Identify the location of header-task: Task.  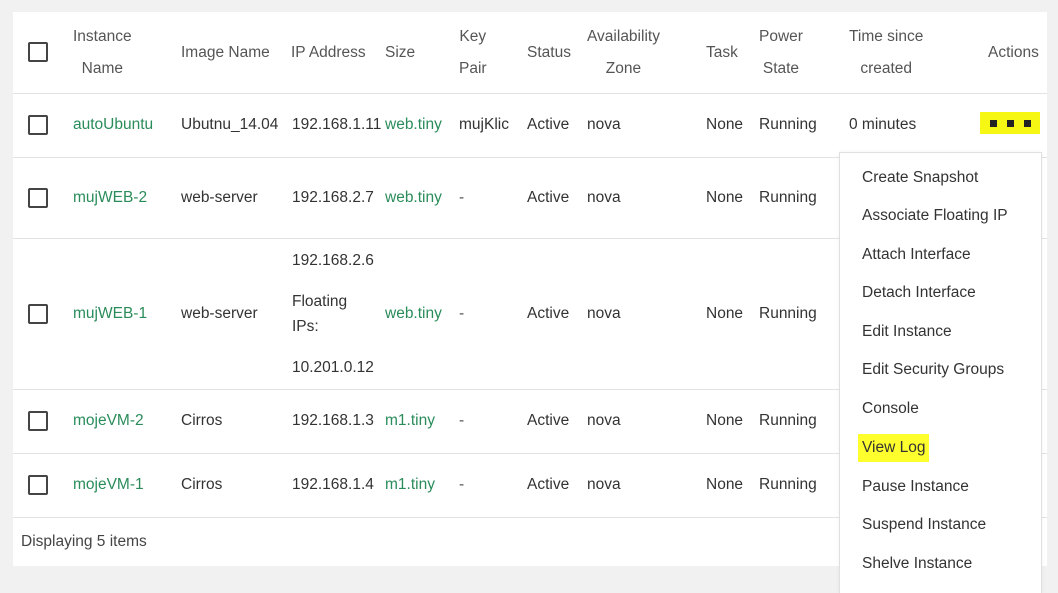
(722, 52).